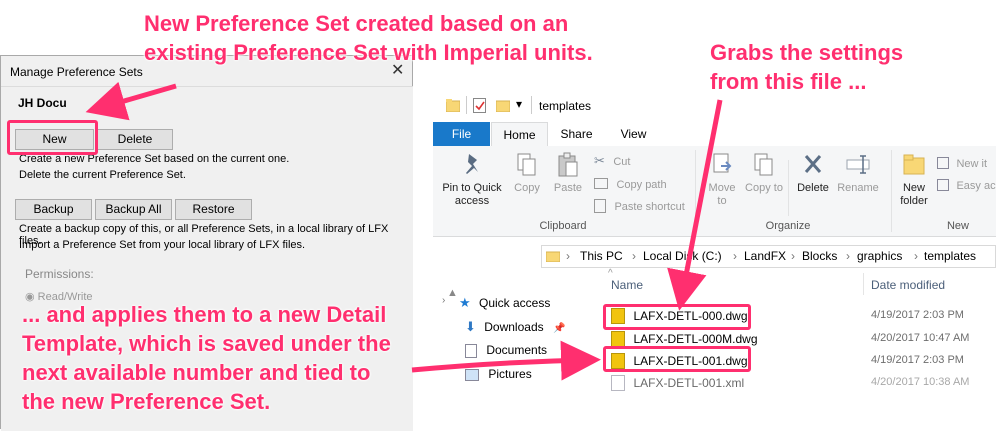  Describe the element at coordinates (695, 205) in the screenshot. I see `arrow-to-source-file` at that location.